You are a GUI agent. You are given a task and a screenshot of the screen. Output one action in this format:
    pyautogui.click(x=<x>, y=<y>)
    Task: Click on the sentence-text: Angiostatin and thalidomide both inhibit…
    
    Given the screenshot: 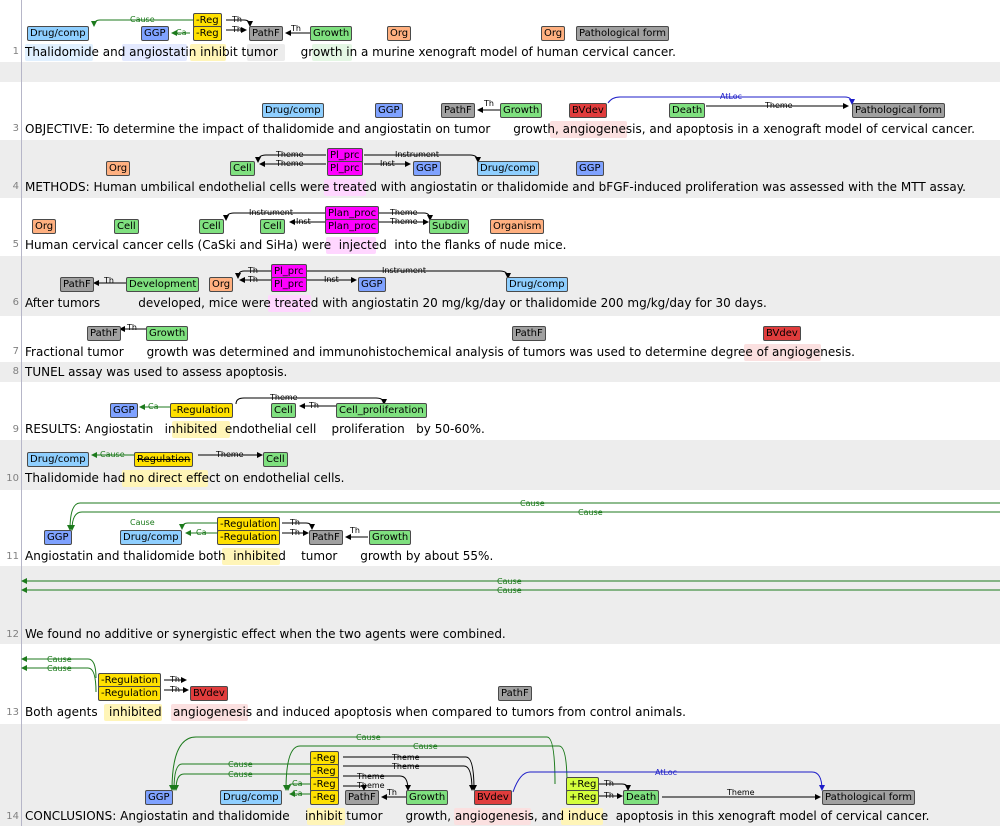 What is the action you would take?
    pyautogui.click(x=259, y=556)
    